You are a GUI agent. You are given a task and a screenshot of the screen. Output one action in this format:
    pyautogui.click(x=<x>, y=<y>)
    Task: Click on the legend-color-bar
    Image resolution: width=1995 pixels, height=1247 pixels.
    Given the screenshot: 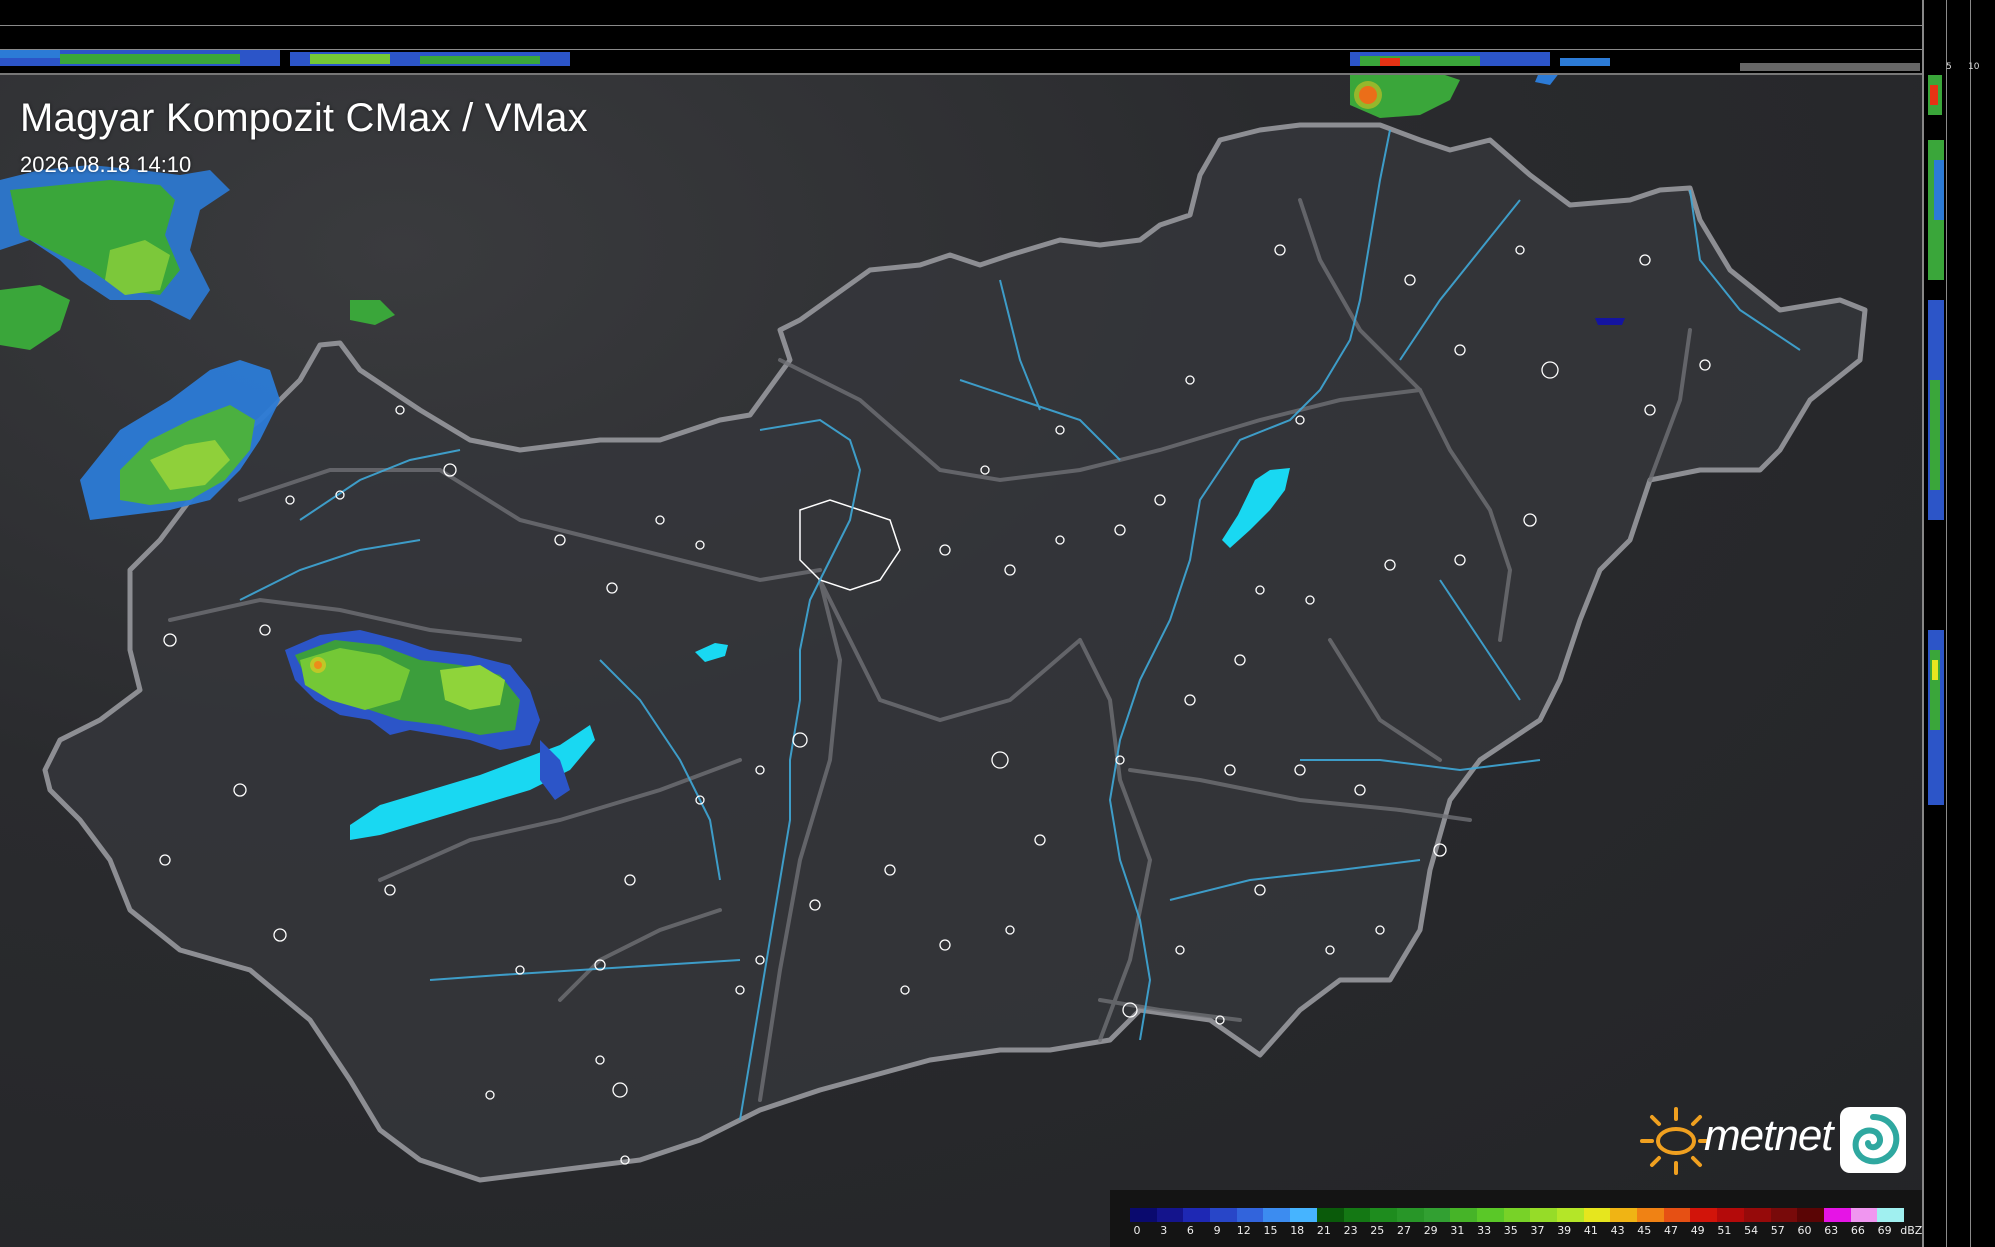 What is the action you would take?
    pyautogui.click(x=1517, y=1215)
    